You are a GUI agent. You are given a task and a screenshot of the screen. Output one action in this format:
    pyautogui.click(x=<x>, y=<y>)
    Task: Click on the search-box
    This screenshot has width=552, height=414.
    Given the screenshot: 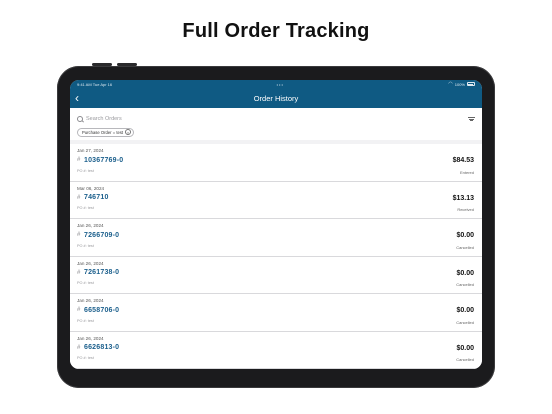 What is the action you would take?
    pyautogui.click(x=272, y=119)
    